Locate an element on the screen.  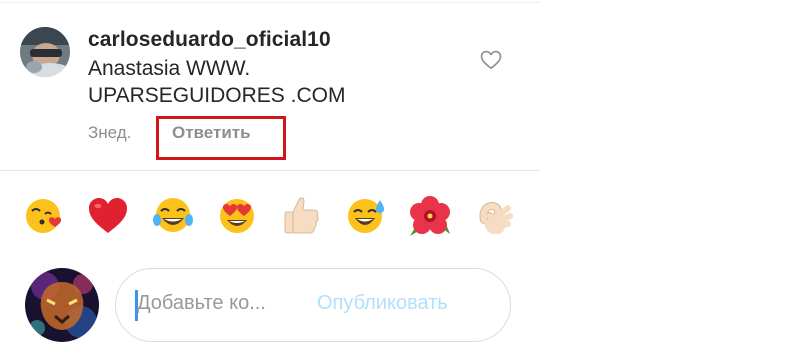
top-divider is located at coordinates (270, 2).